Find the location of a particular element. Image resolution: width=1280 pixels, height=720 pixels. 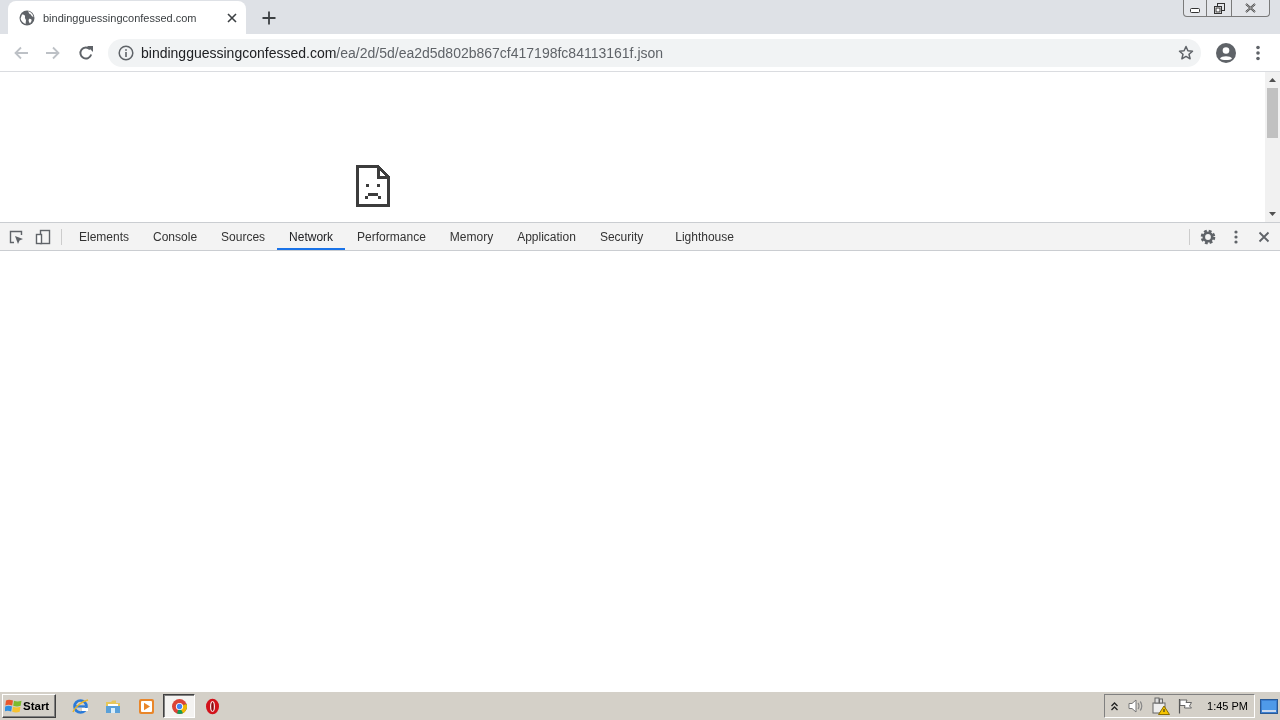

address-bar: bindingguessingconfessed.com/ea/2d/5d/ea2d5d802b867cf417198fc84113161f.json is located at coordinates (654, 52).